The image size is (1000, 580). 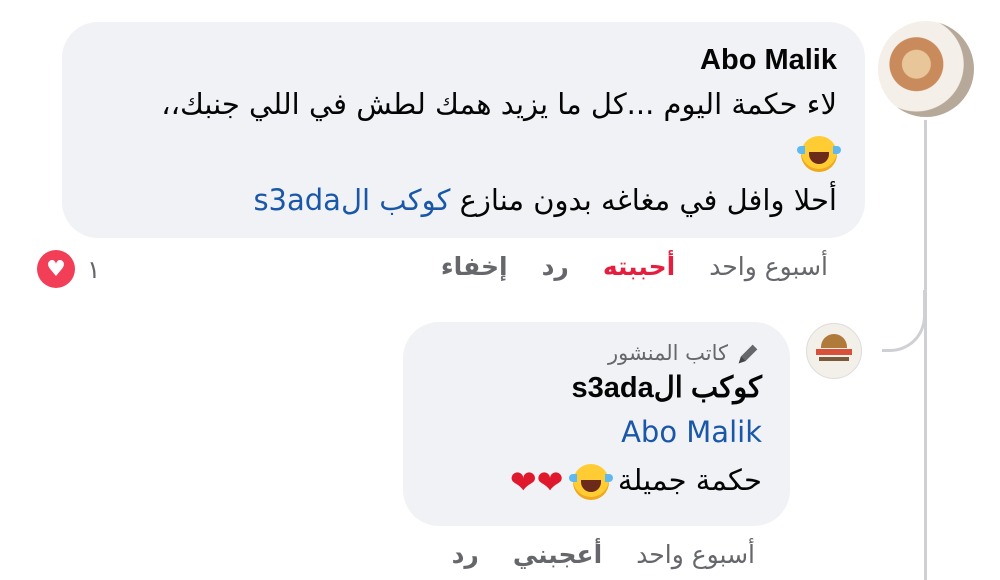 What do you see at coordinates (695, 554) in the screenshot?
I see `reply-timestamp: أسبوع واحد` at bounding box center [695, 554].